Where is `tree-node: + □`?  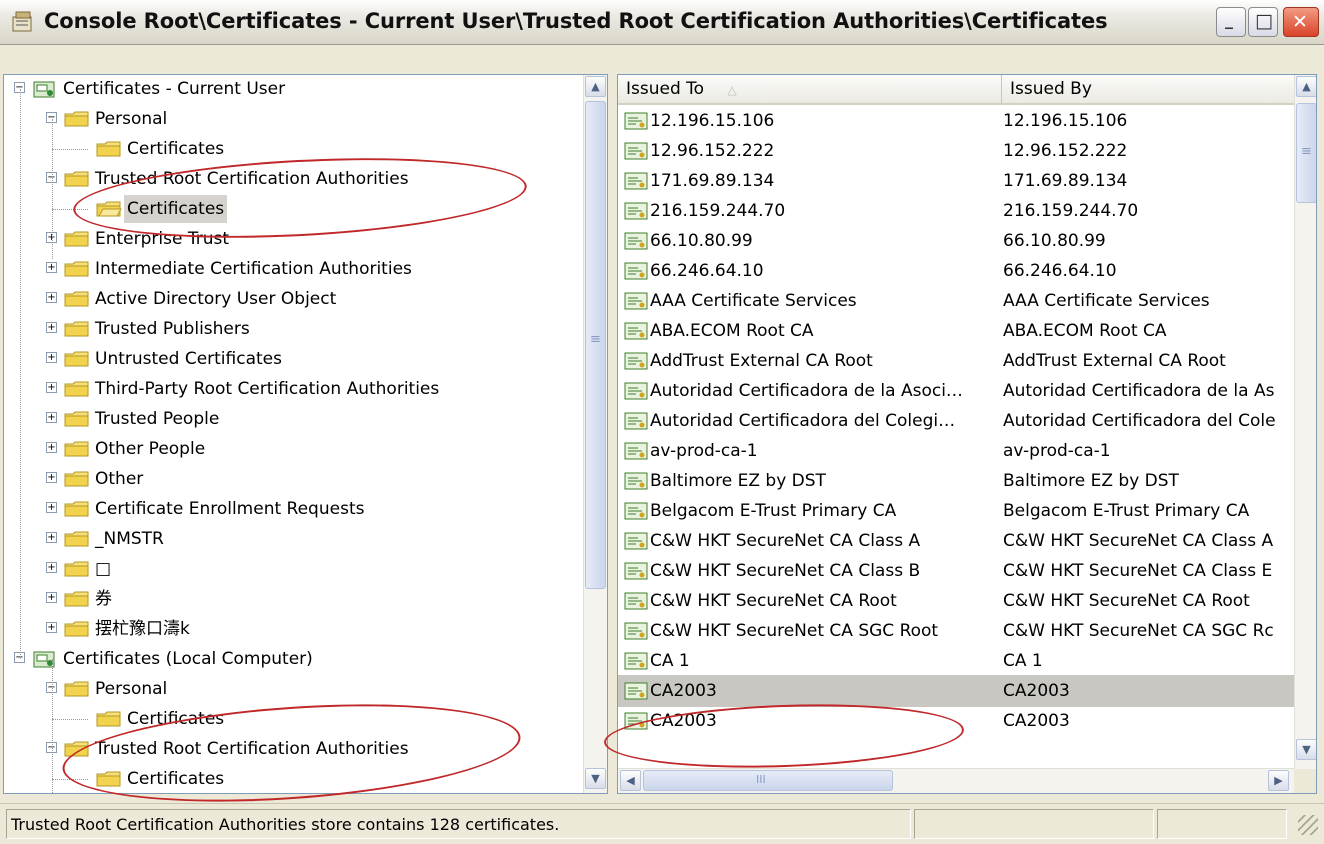
tree-node: + □ is located at coordinates (291, 569).